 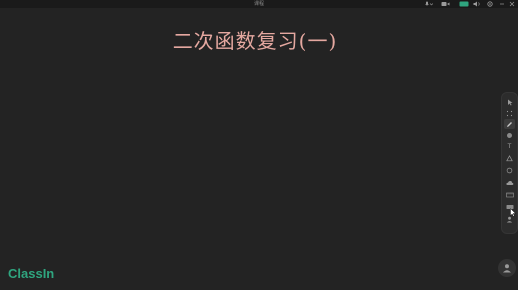 I want to click on pen-icon, so click(x=509, y=124).